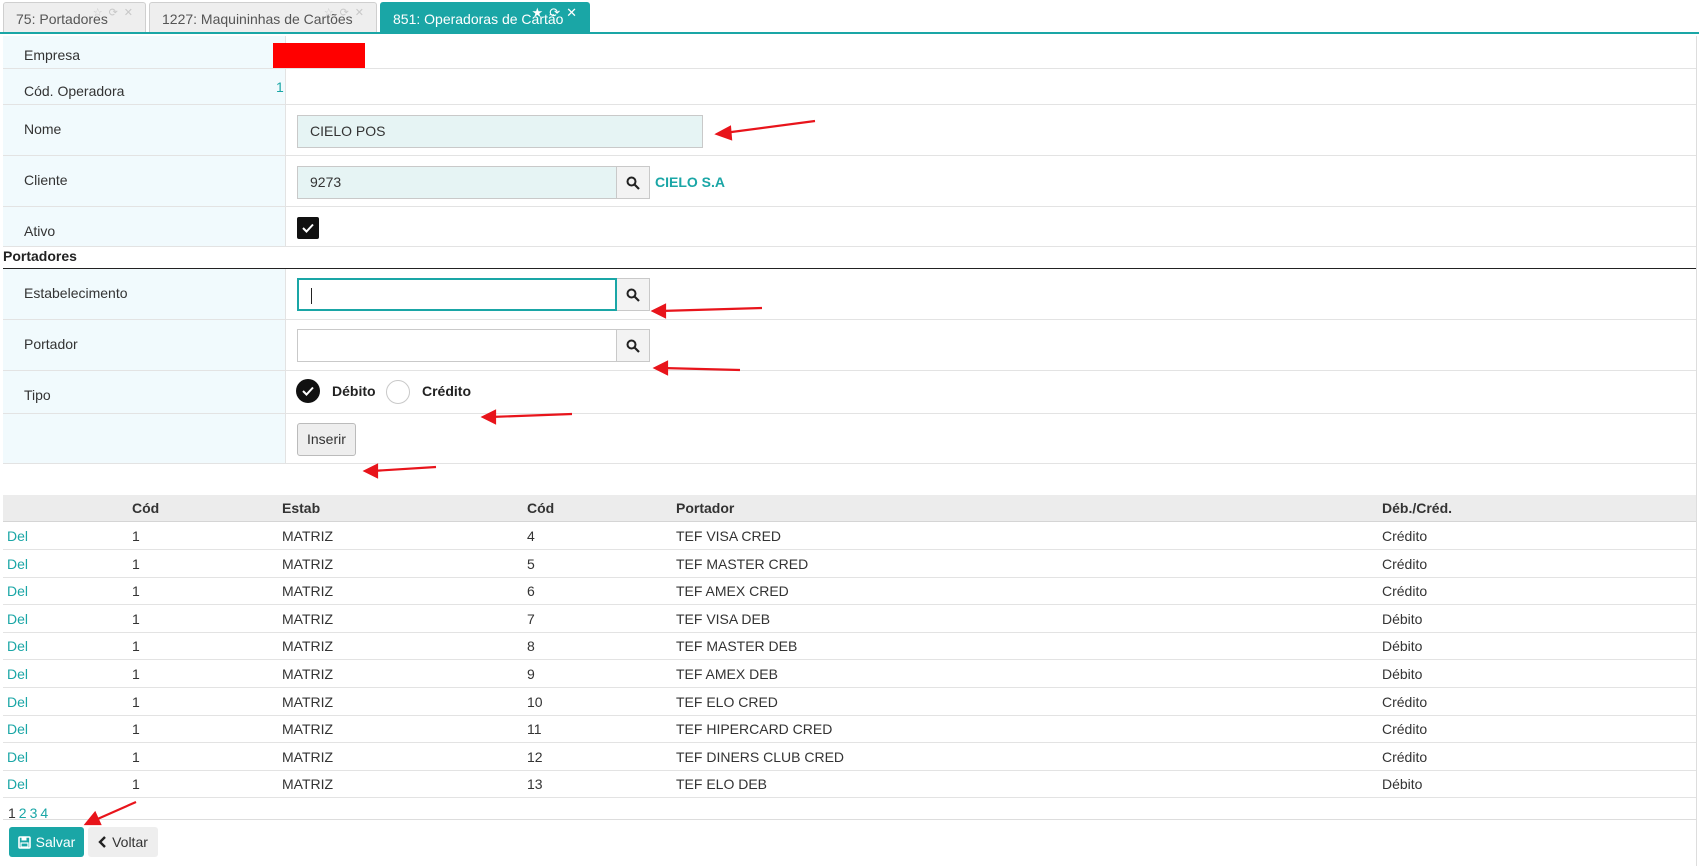 The width and height of the screenshot is (1699, 867). Describe the element at coordinates (398, 392) in the screenshot. I see `tipo-radio-credito` at that location.